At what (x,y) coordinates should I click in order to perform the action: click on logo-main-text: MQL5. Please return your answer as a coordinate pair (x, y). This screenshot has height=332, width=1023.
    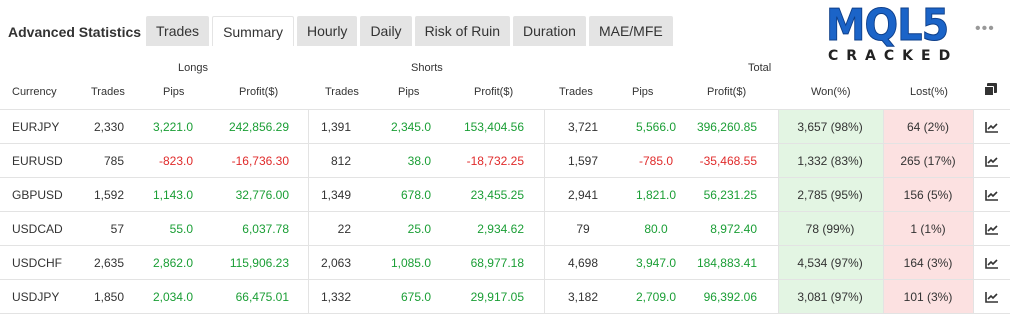
    Looking at the image, I should click on (888, 26).